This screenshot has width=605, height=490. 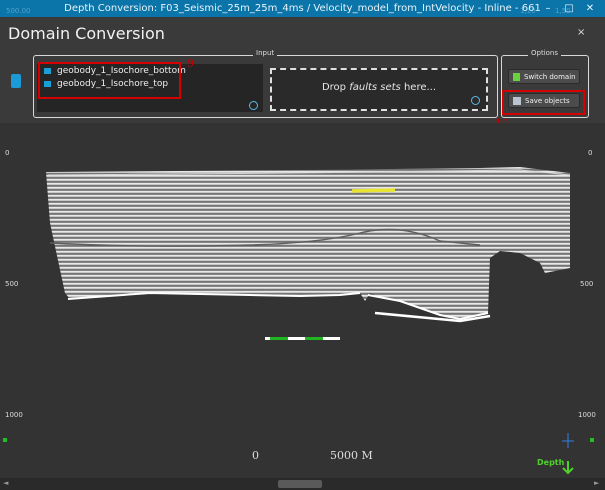 What do you see at coordinates (569, 8) in the screenshot?
I see `maximize-icon: □` at bounding box center [569, 8].